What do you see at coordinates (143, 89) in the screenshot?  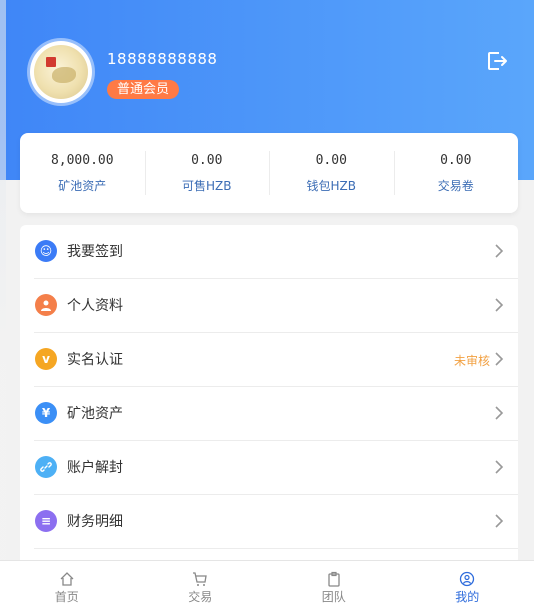 I see `member-level-badge: 普通会员` at bounding box center [143, 89].